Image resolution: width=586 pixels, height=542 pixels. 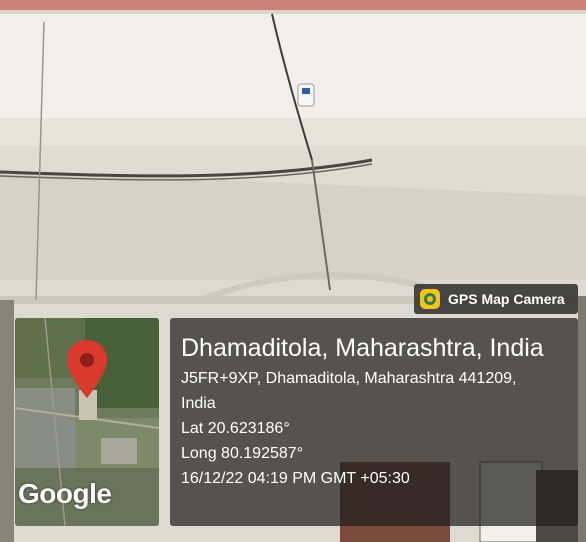 I want to click on location-pin-icon, so click(x=87, y=369).